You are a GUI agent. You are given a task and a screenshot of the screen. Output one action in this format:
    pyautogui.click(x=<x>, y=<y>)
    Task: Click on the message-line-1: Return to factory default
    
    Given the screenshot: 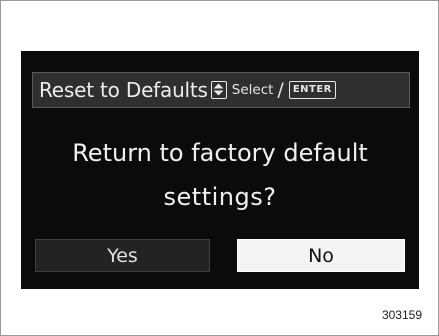 What is the action you would take?
    pyautogui.click(x=220, y=153)
    